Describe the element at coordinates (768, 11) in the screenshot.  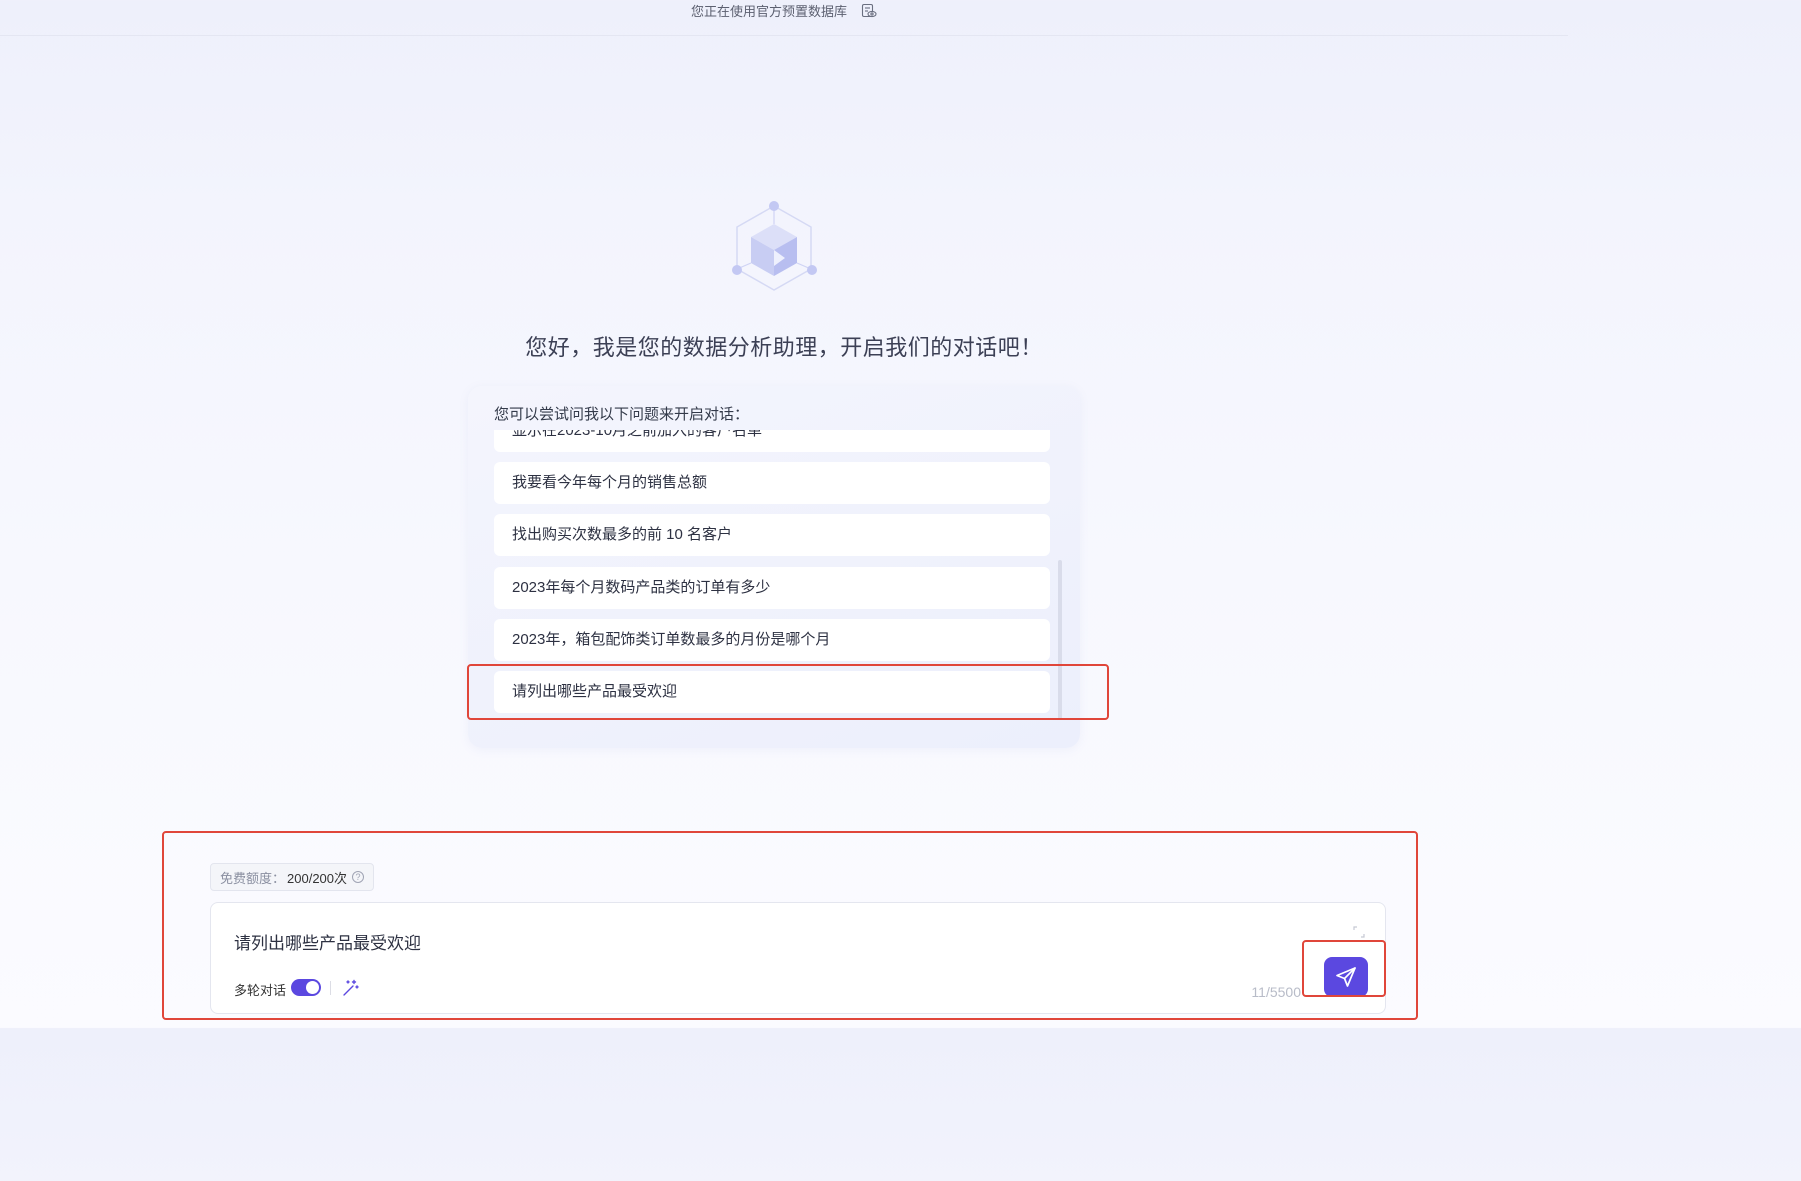
I see `database-notice-text: 您正在使用官方预置数据库` at that location.